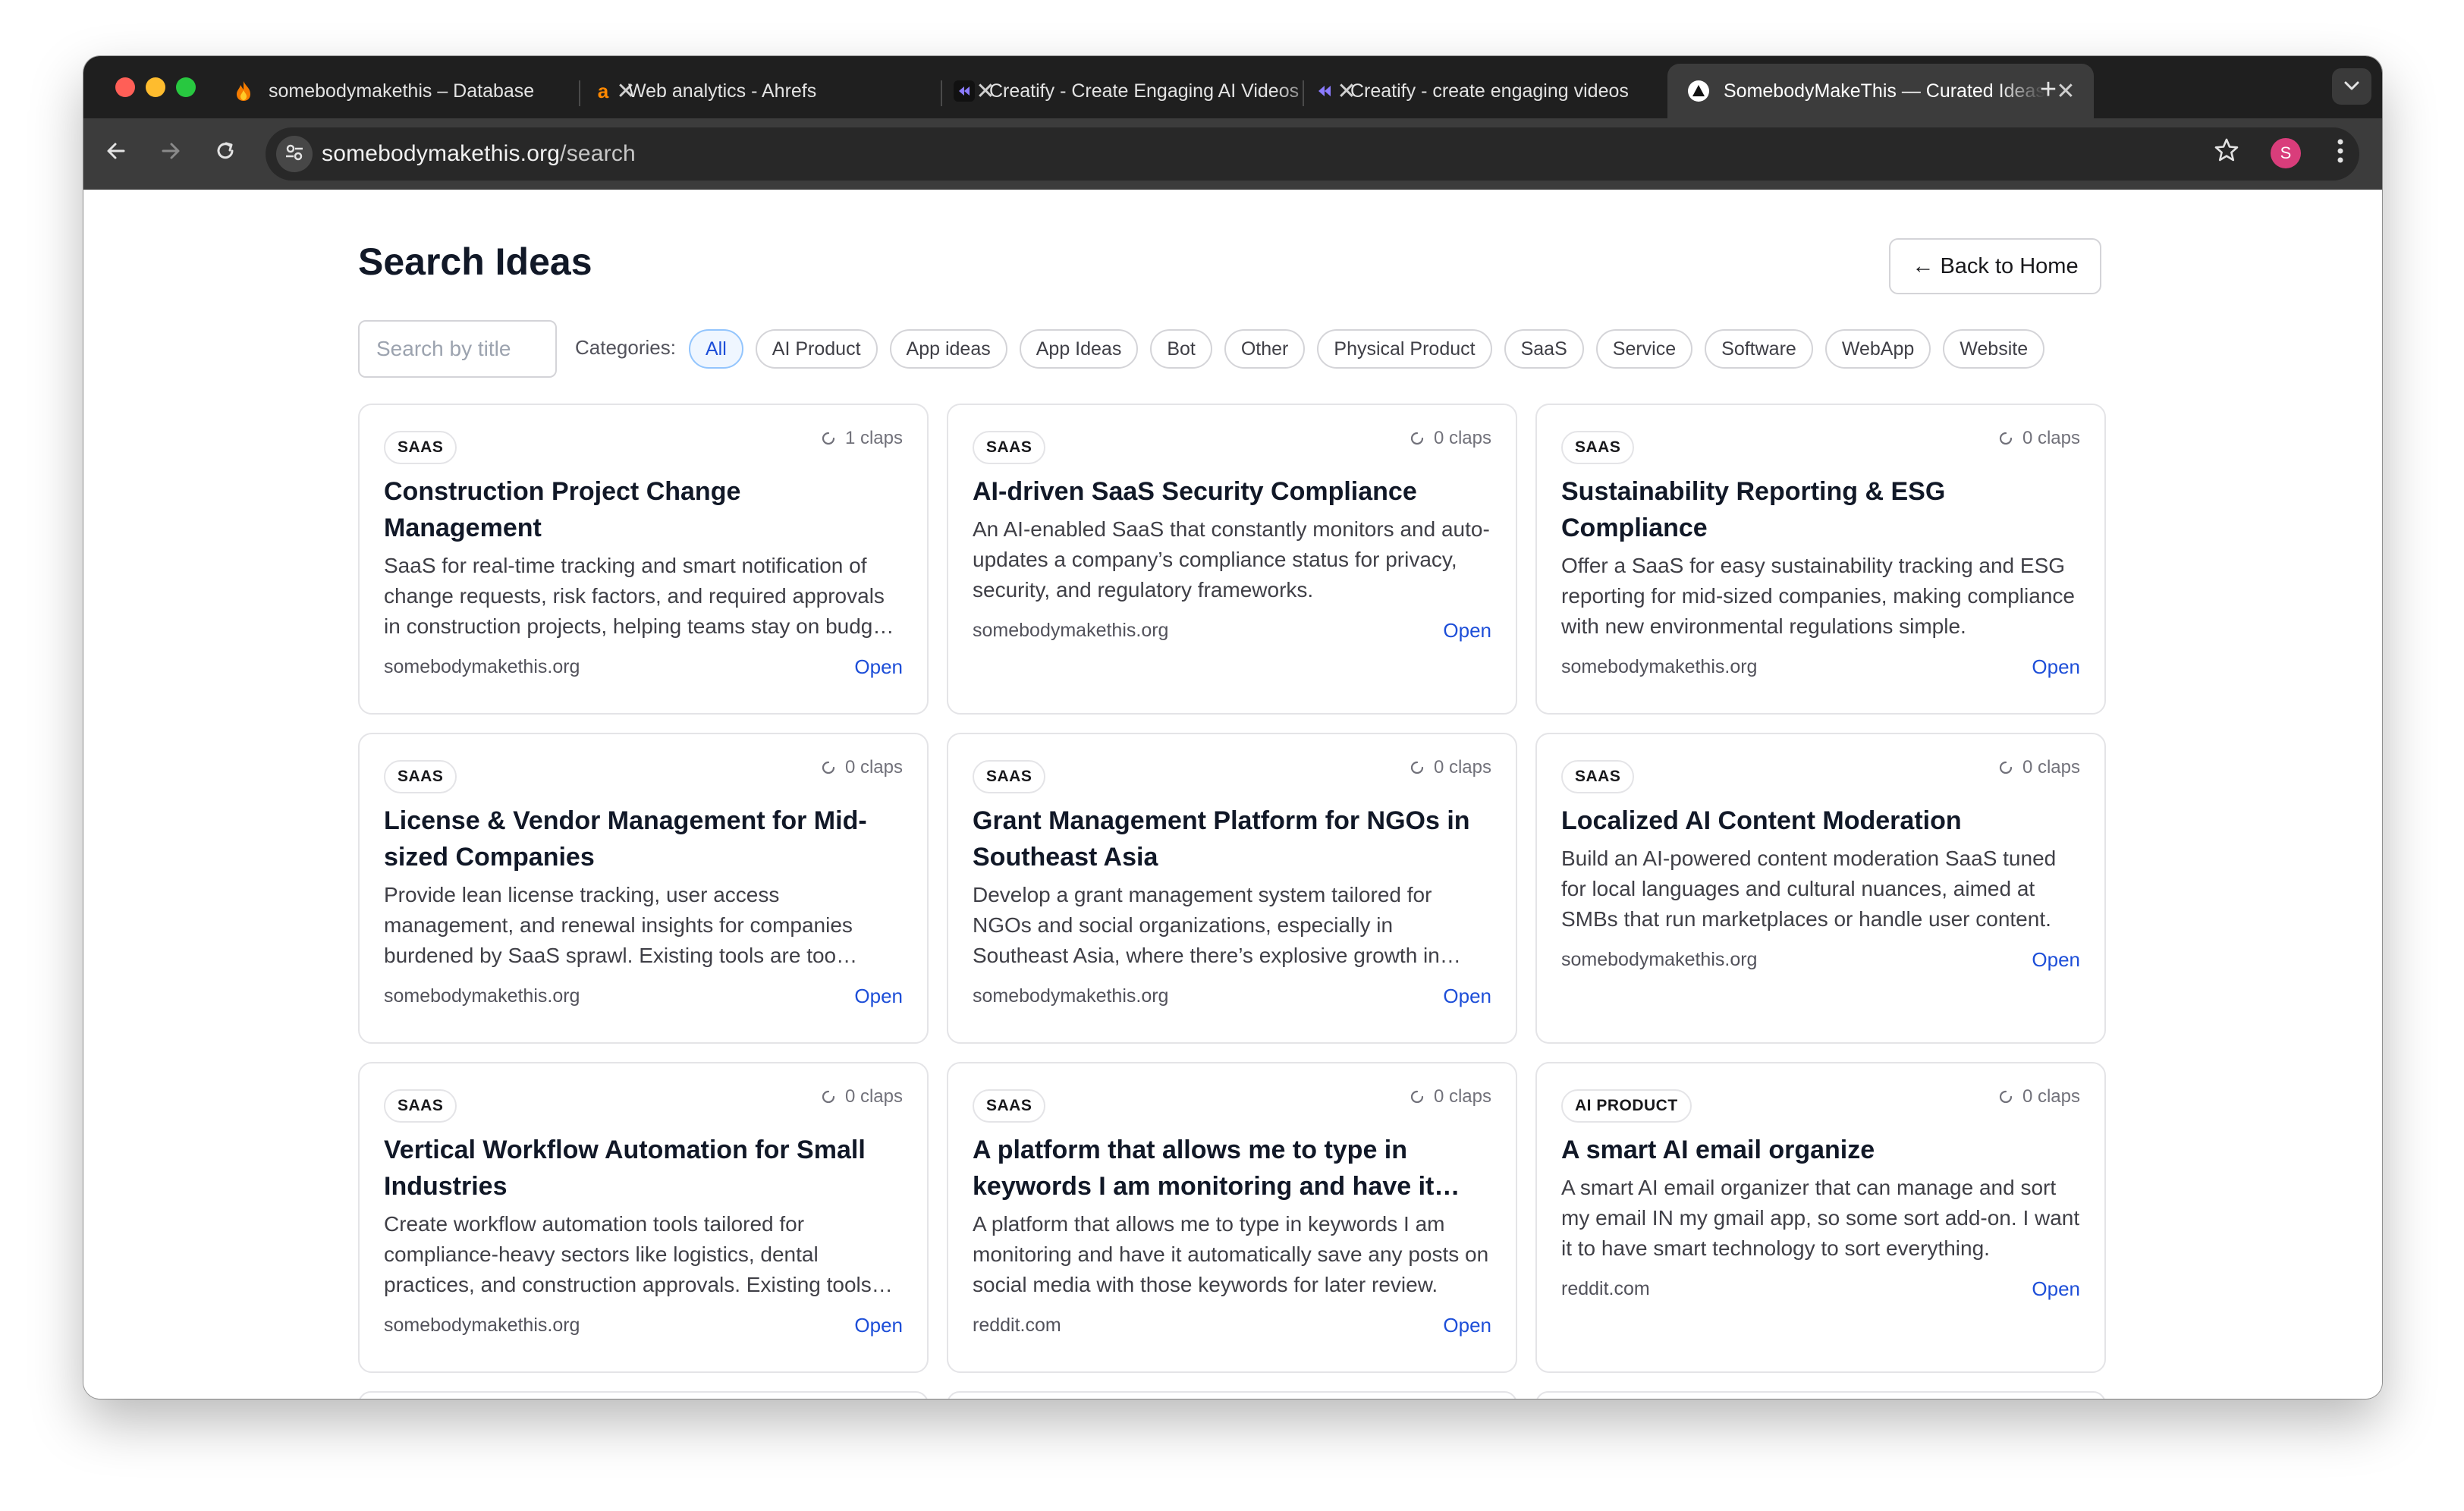 The image size is (2464, 1511). Describe the element at coordinates (1544, 349) in the screenshot. I see `category-chip: SaaS` at that location.